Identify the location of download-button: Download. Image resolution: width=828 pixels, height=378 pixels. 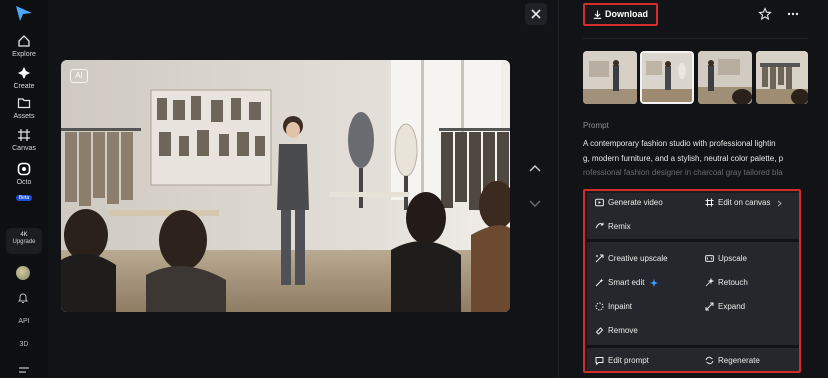
(620, 14).